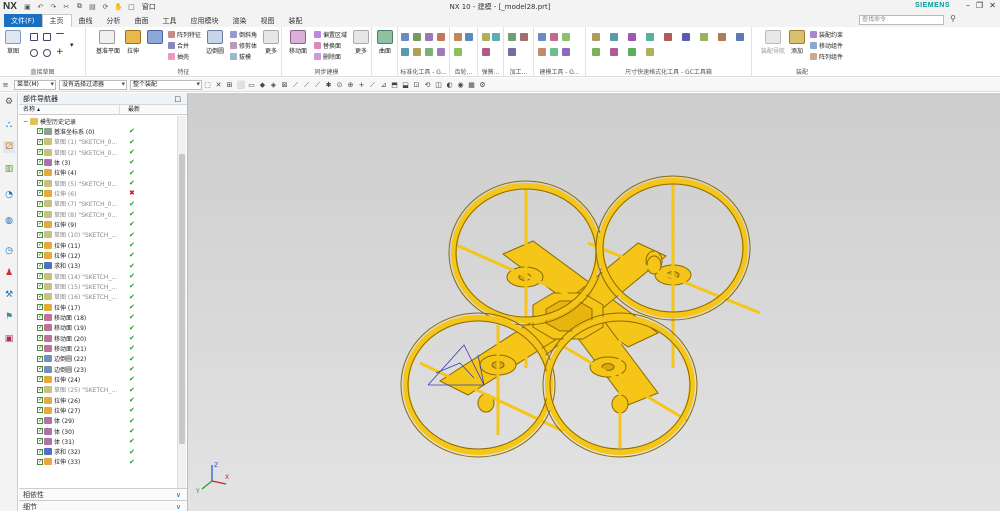  What do you see at coordinates (9, 147) in the screenshot?
I see `part-navigator-icon: ⚂` at bounding box center [9, 147].